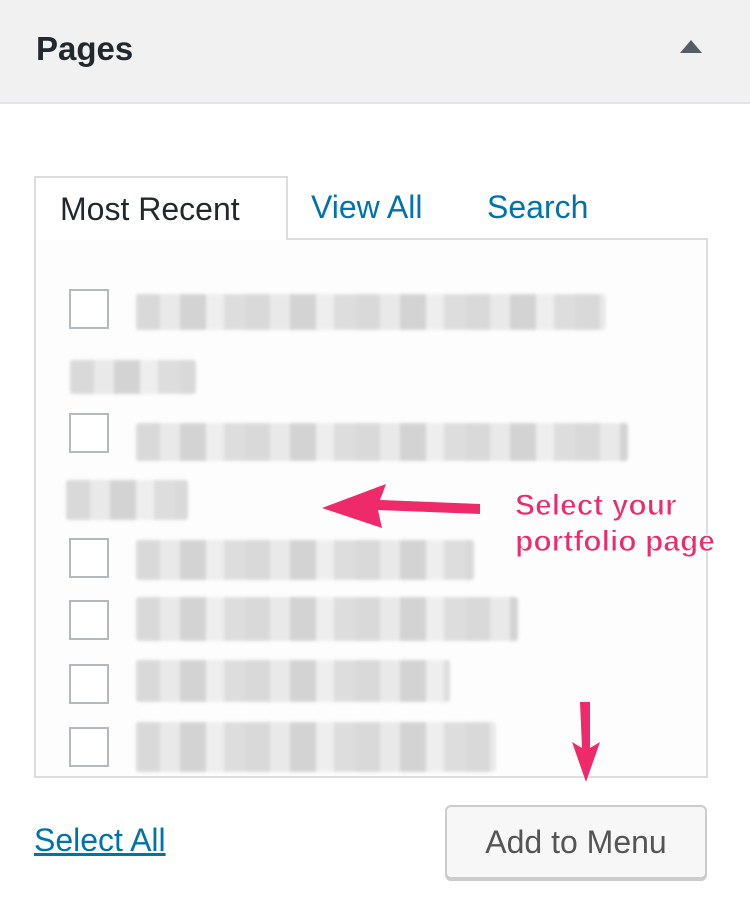 The image size is (750, 918). Describe the element at coordinates (576, 842) in the screenshot. I see `add-to-menu-button: Add to Menu` at that location.